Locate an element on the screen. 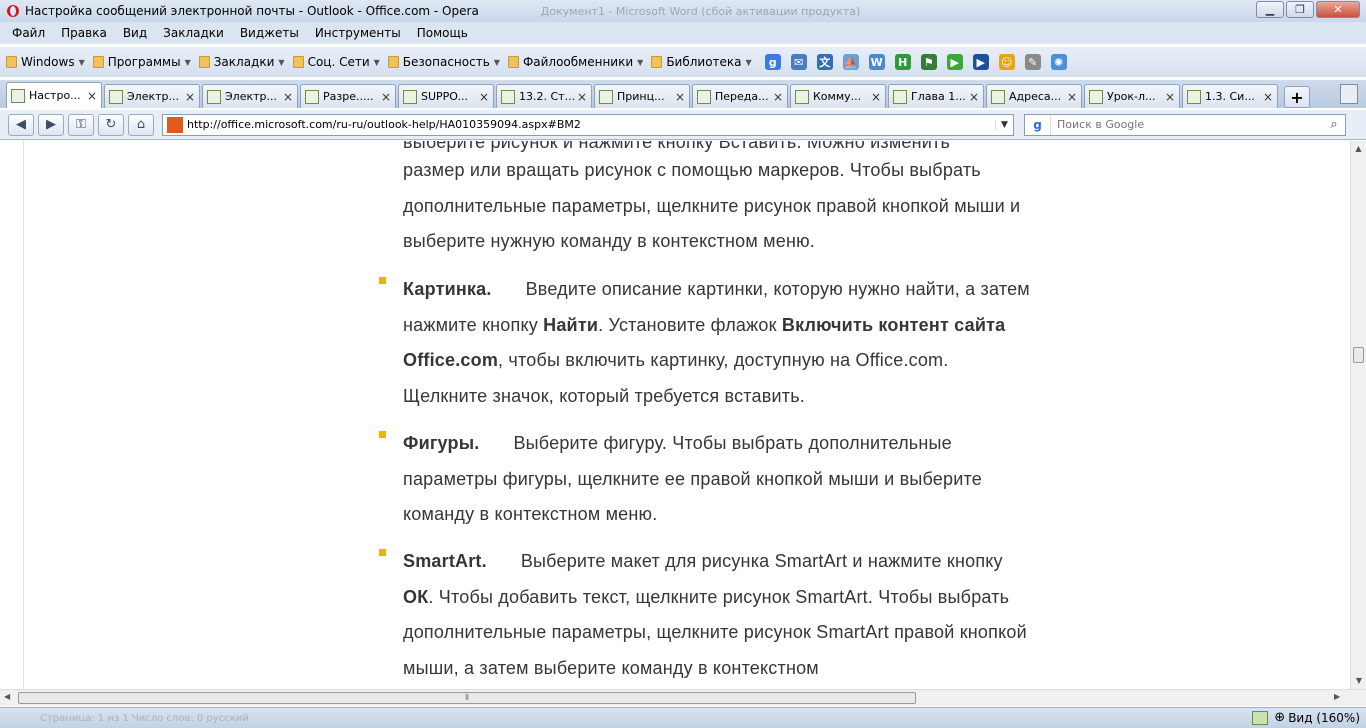 This screenshot has height=728, width=1366. zoom-control: ⊕ Вид (160%) is located at coordinates (1317, 717).